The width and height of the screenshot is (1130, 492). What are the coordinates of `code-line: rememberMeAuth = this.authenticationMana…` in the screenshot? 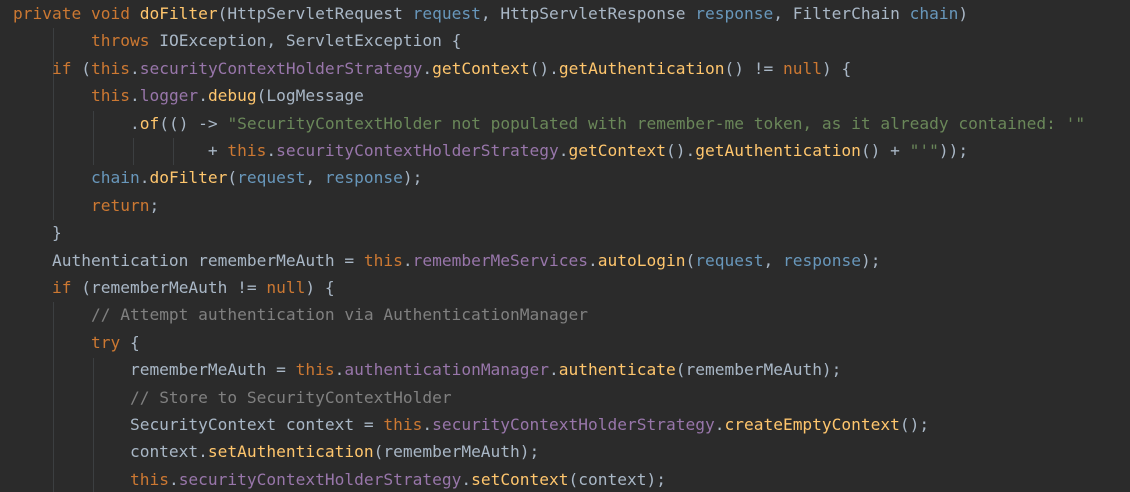 It's located at (427, 369).